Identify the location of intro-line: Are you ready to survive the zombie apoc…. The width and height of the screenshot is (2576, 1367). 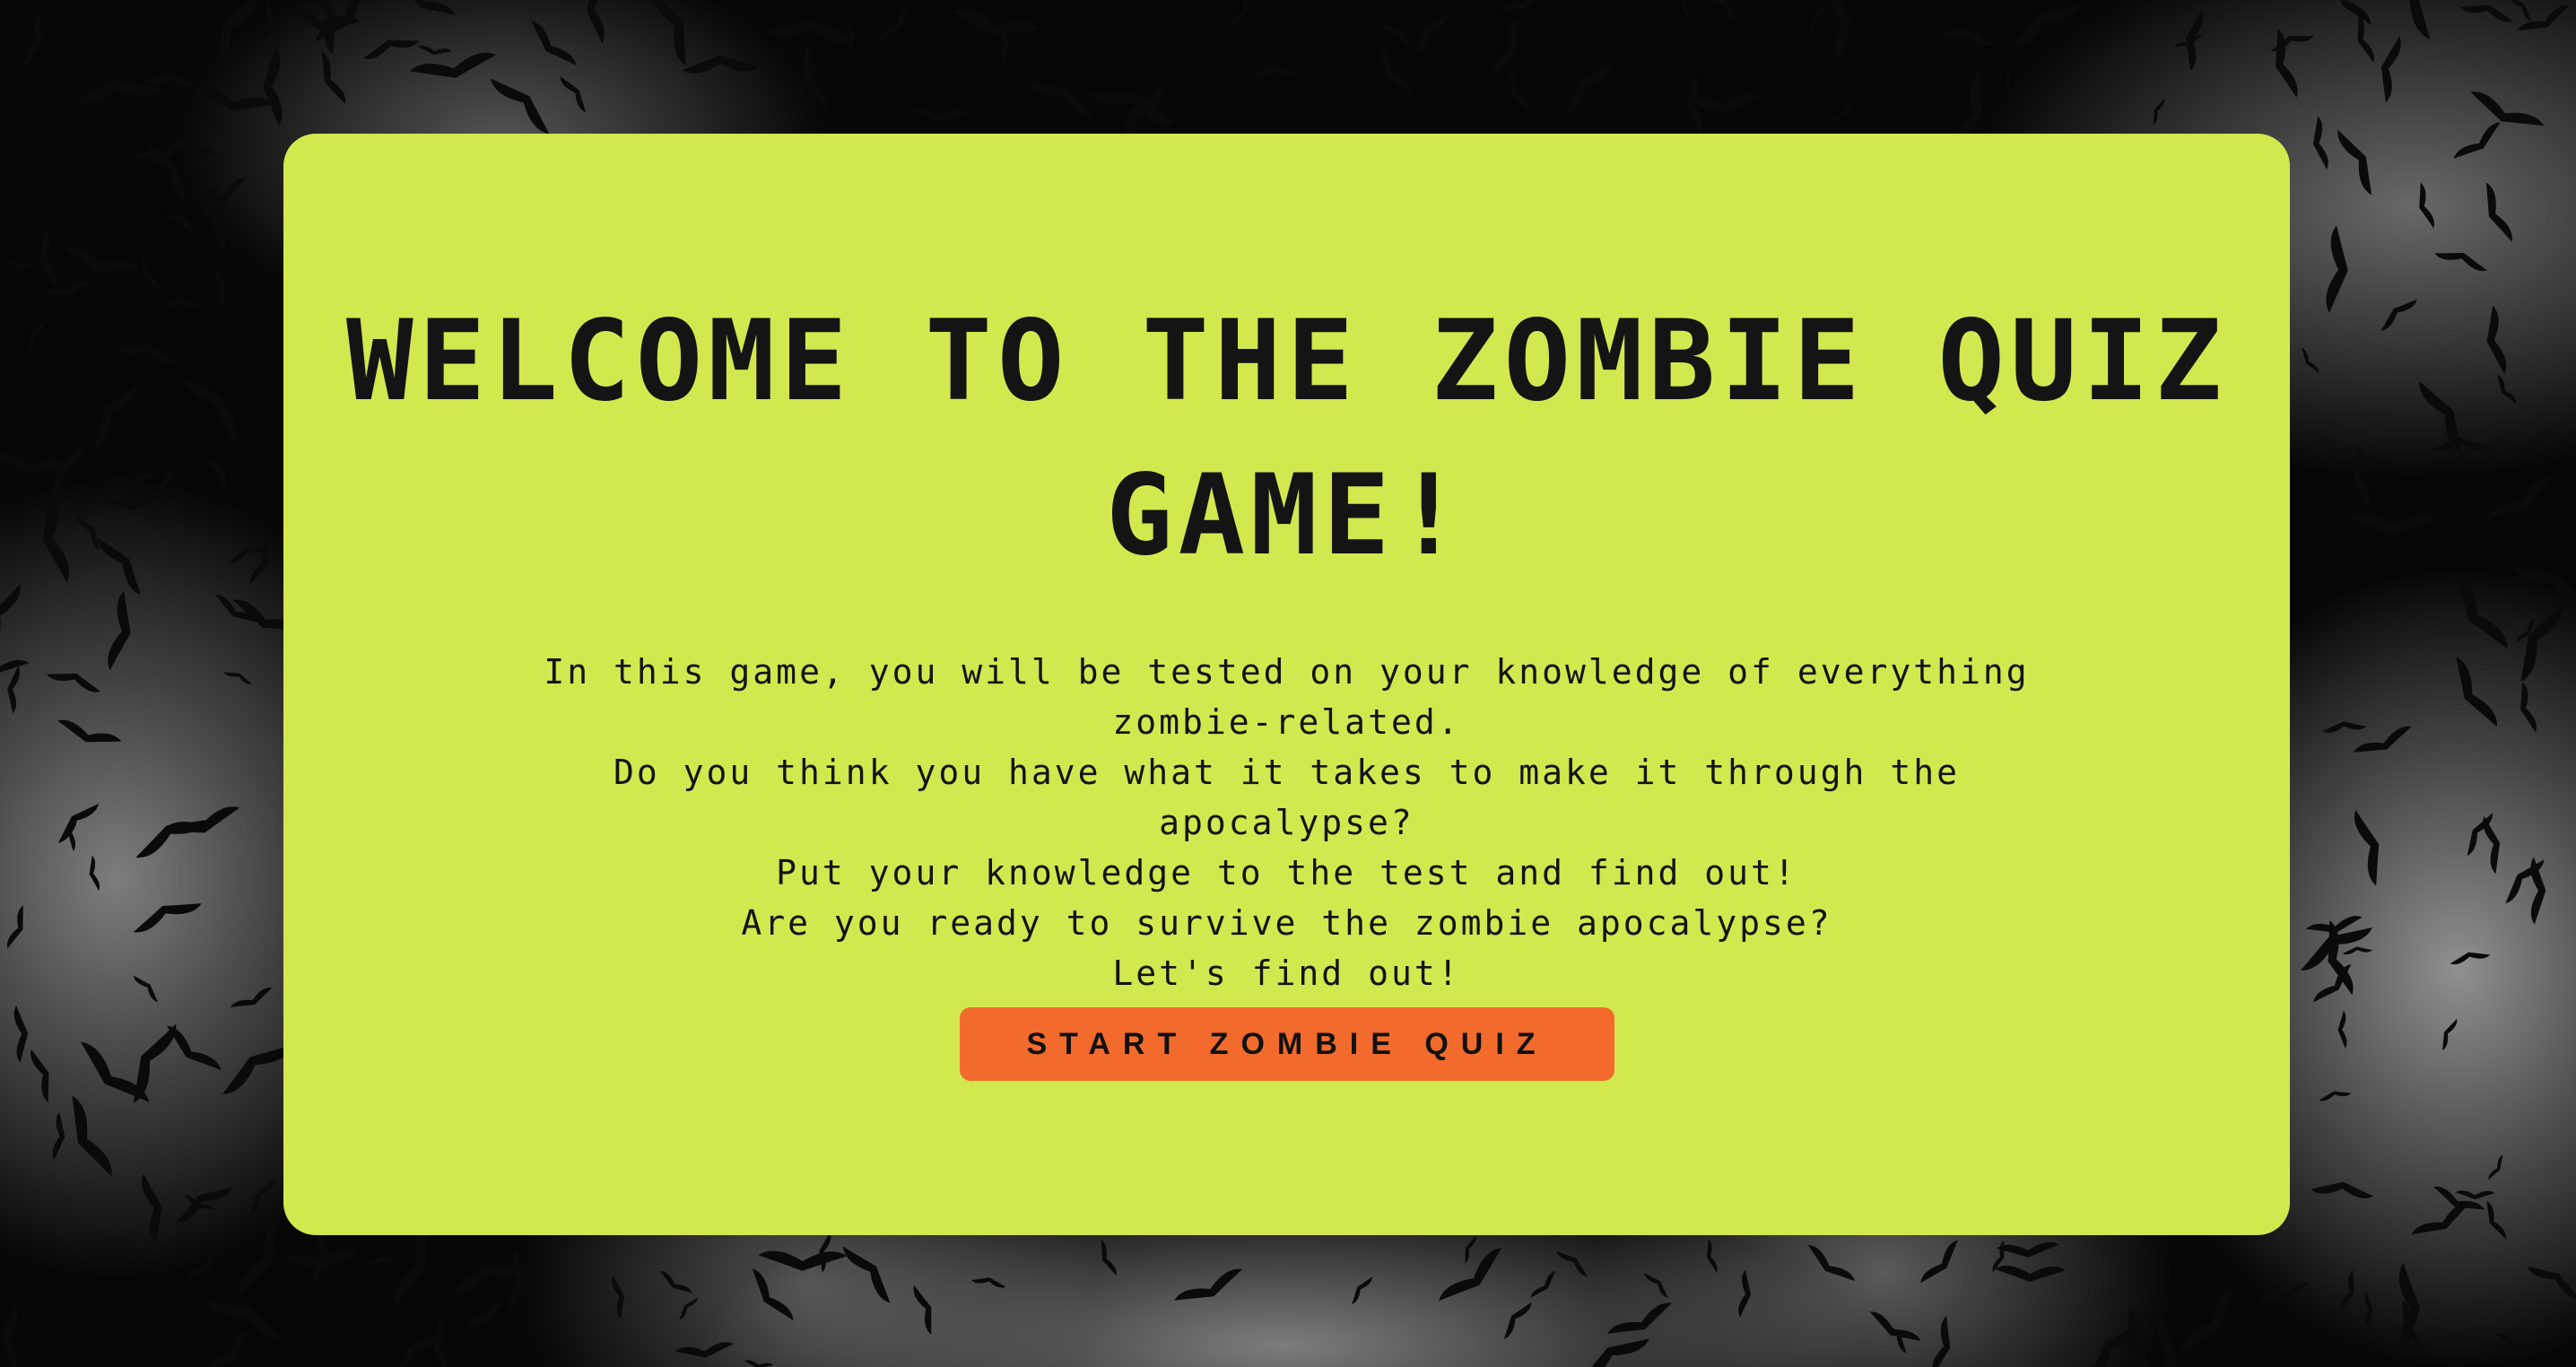
(1286, 923).